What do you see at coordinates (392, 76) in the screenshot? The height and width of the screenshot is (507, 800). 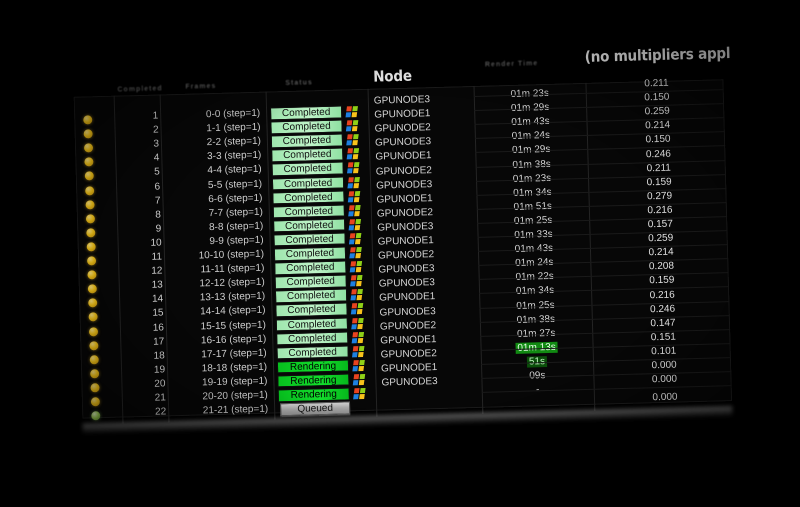 I see `column-header-node: Node` at bounding box center [392, 76].